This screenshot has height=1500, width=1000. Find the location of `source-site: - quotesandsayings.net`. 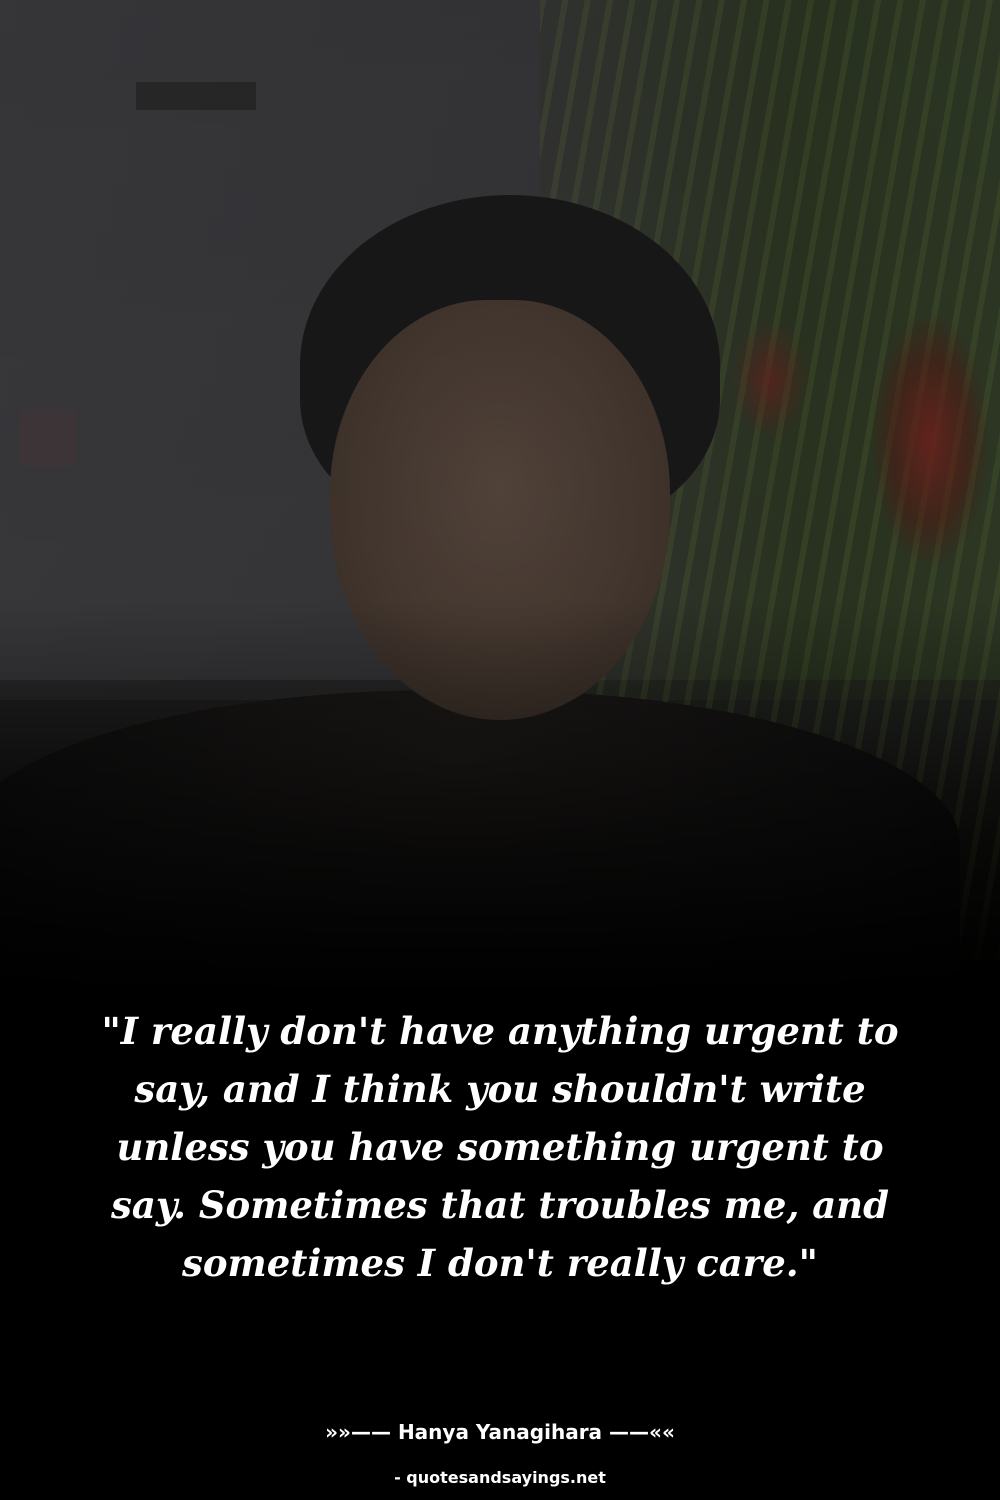

source-site: - quotesandsayings.net is located at coordinates (500, 1477).